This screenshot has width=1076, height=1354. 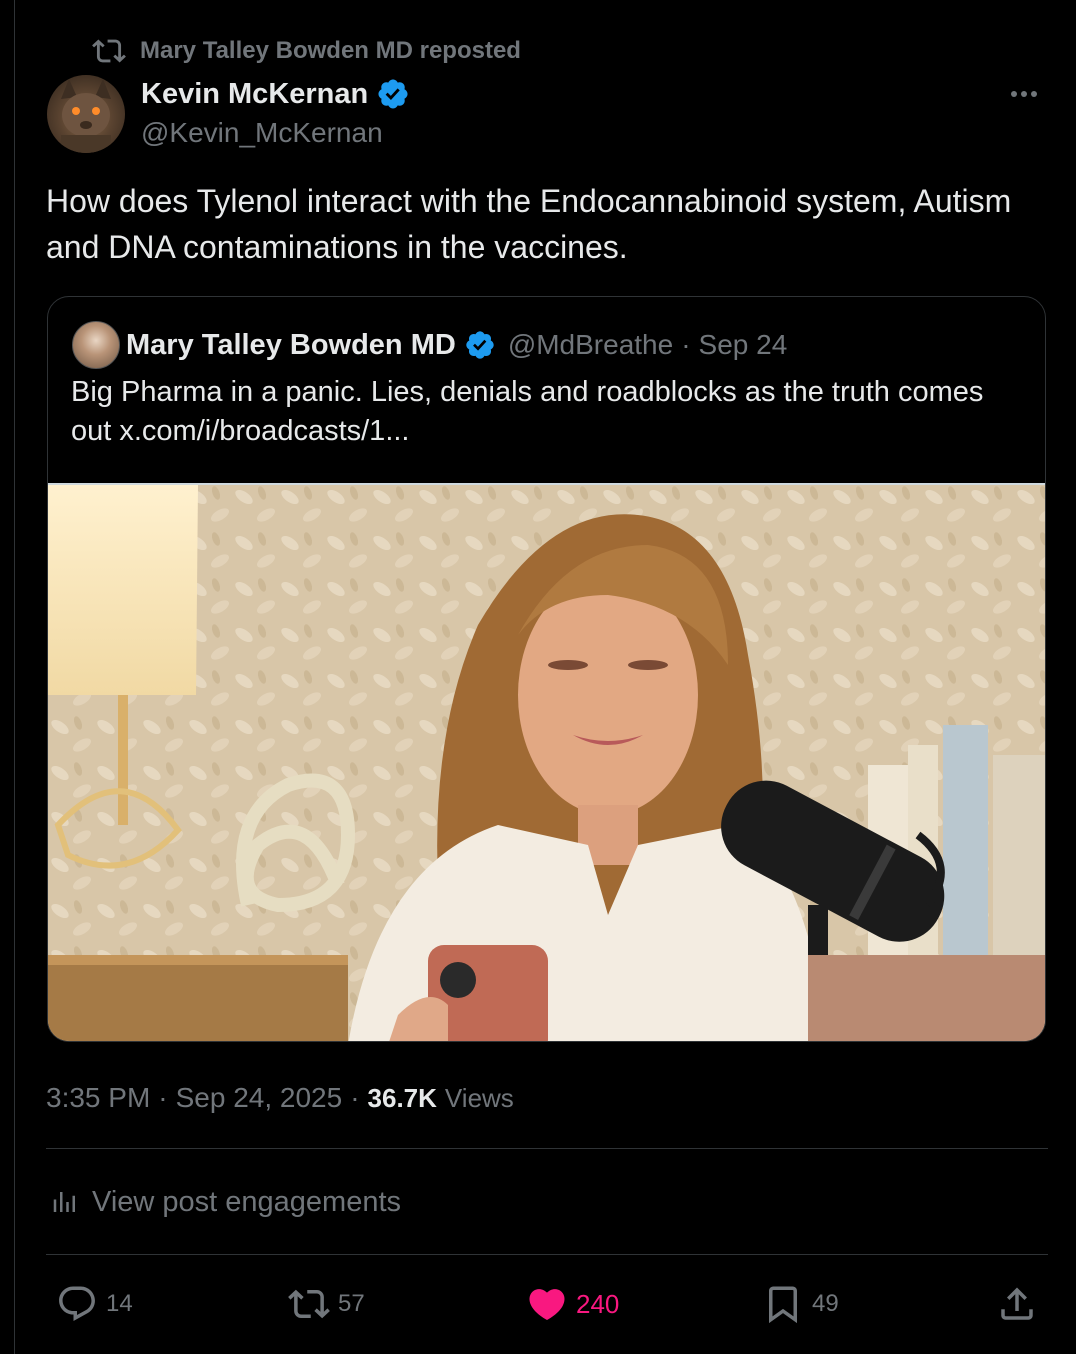 I want to click on bookmark-count: 49, so click(x=825, y=1303).